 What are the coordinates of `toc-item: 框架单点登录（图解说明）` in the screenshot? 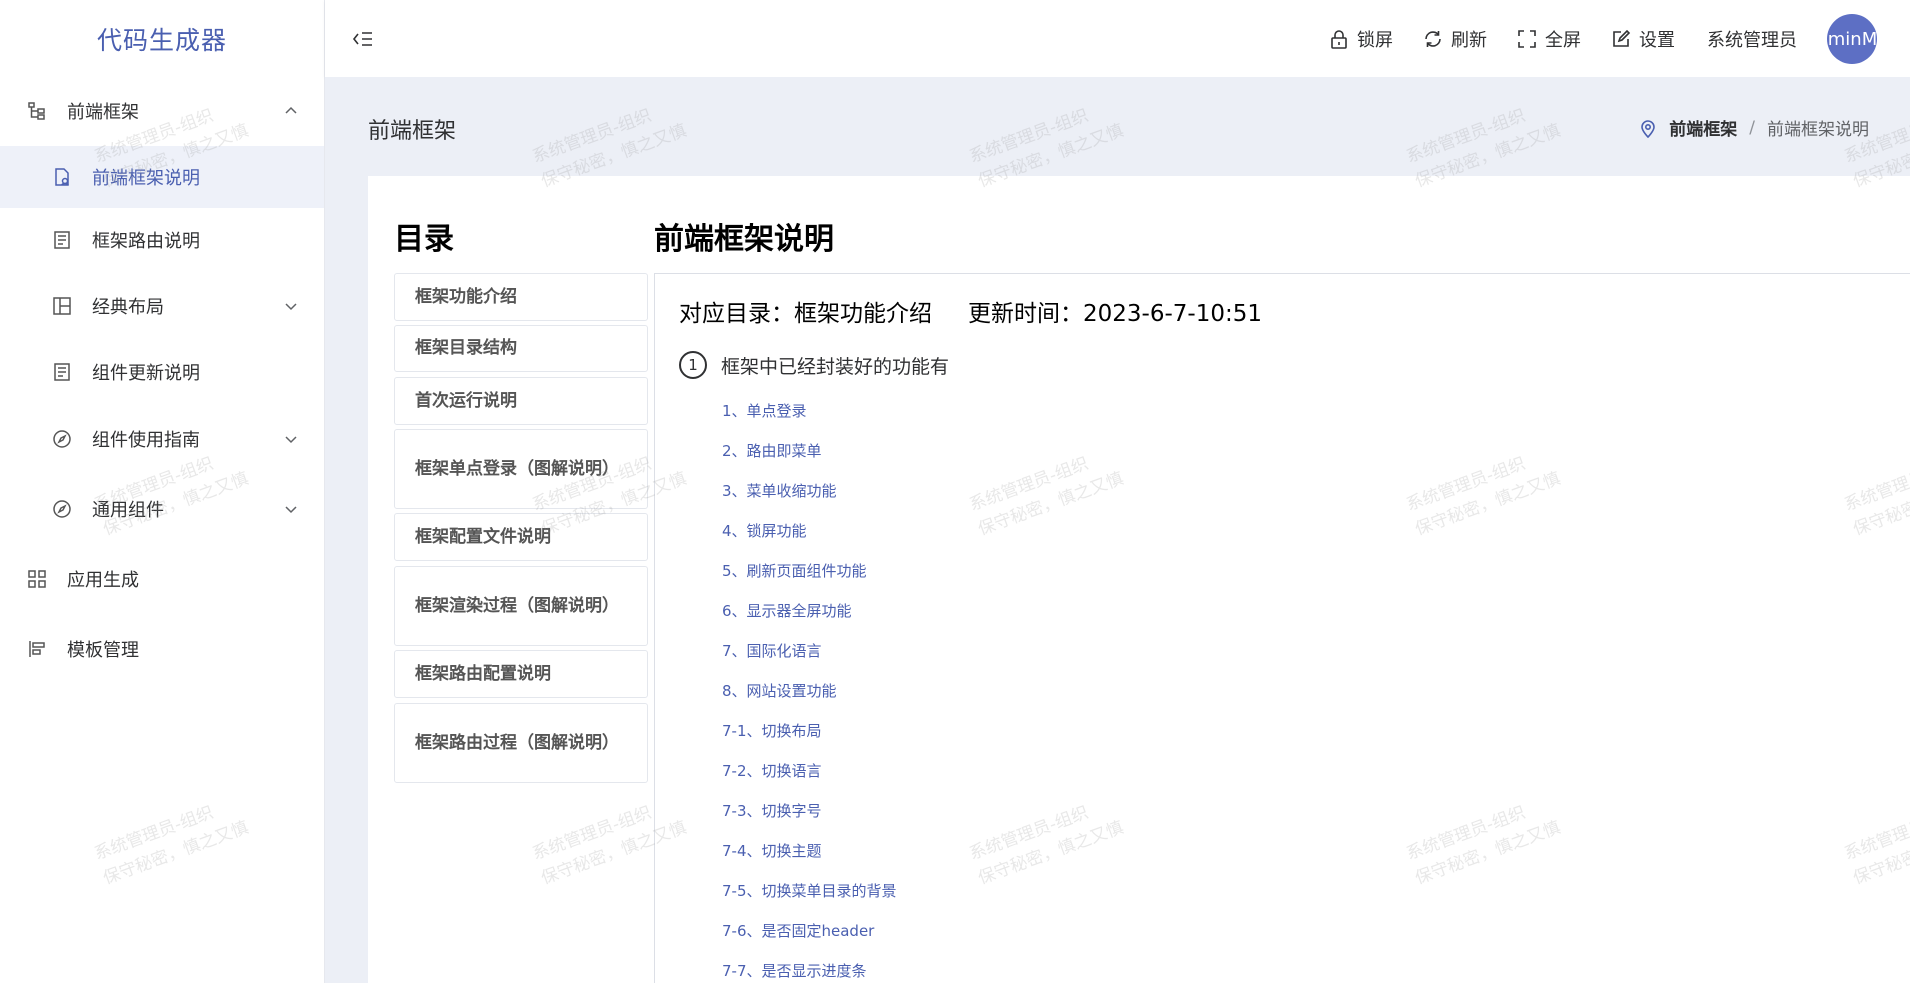 It's located at (521, 469).